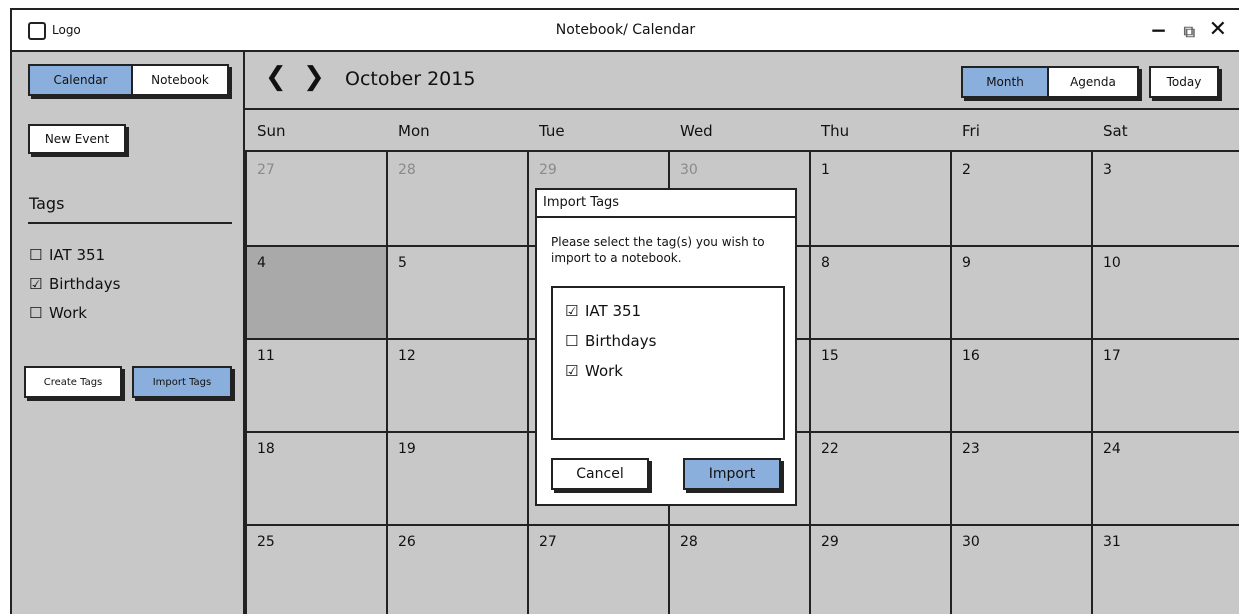  I want to click on day-number: 4, so click(261, 263).